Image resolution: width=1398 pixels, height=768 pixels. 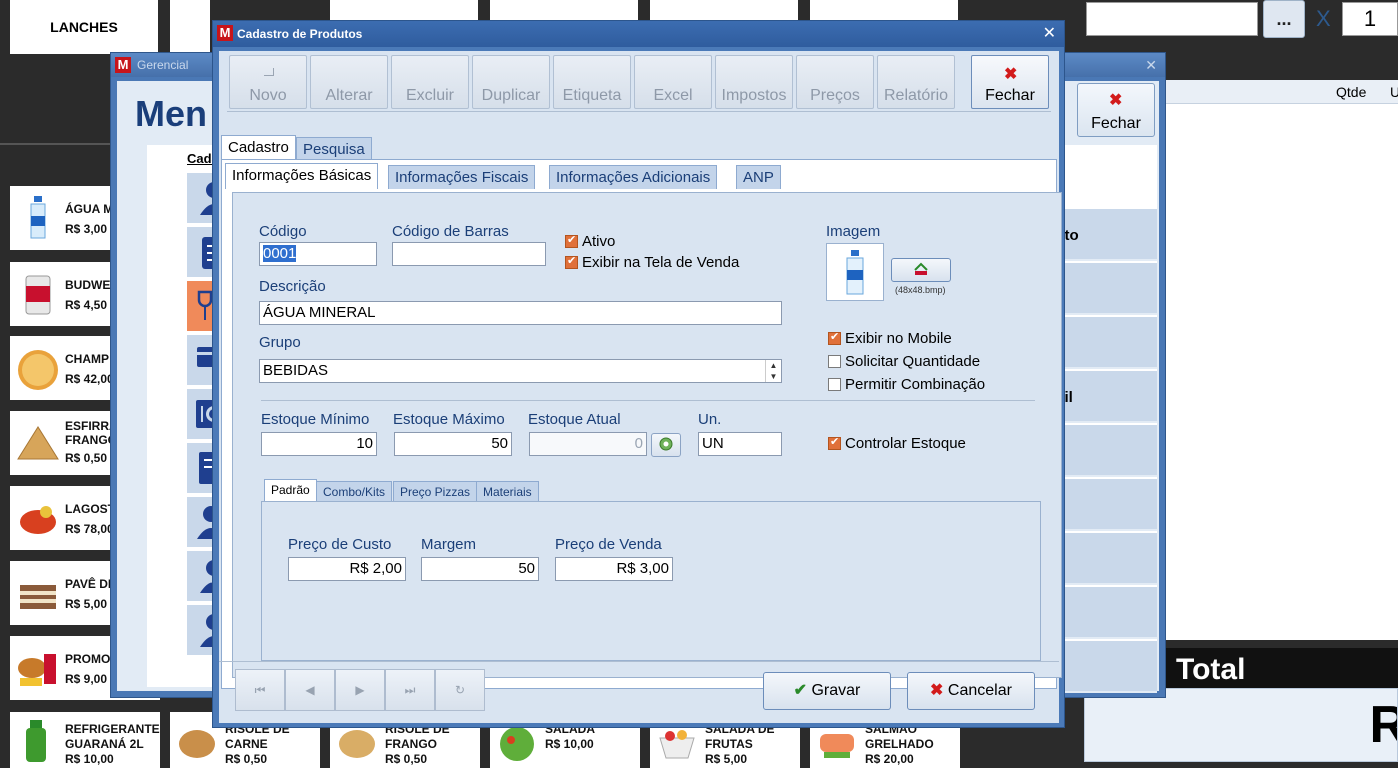 What do you see at coordinates (915, 384) in the screenshot?
I see `permitir-combinacao-label: Permitir Combinação` at bounding box center [915, 384].